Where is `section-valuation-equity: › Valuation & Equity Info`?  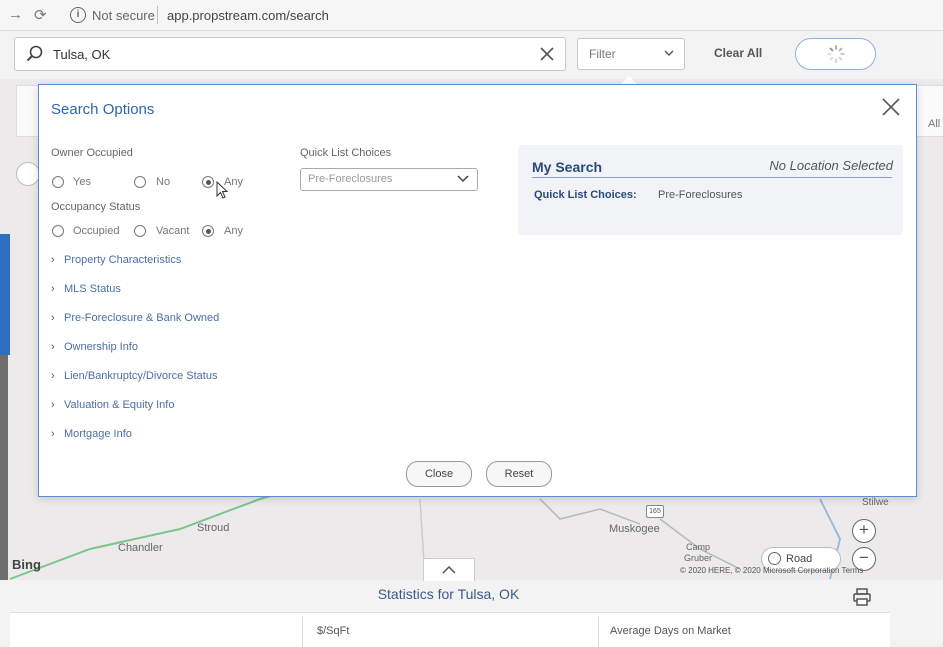
section-valuation-equity: › Valuation & Equity Info is located at coordinates (112, 405).